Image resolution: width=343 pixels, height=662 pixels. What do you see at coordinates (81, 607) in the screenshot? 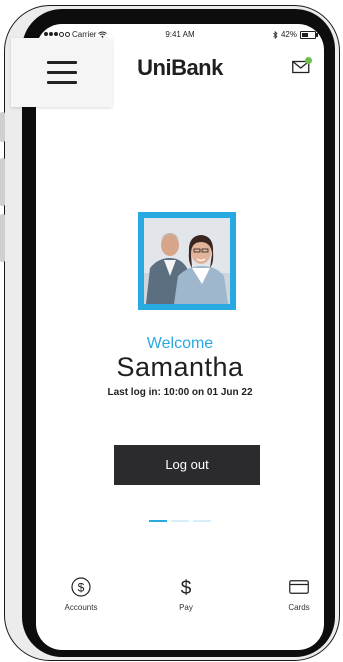
I see `nav-label-accounts: Accounts` at bounding box center [81, 607].